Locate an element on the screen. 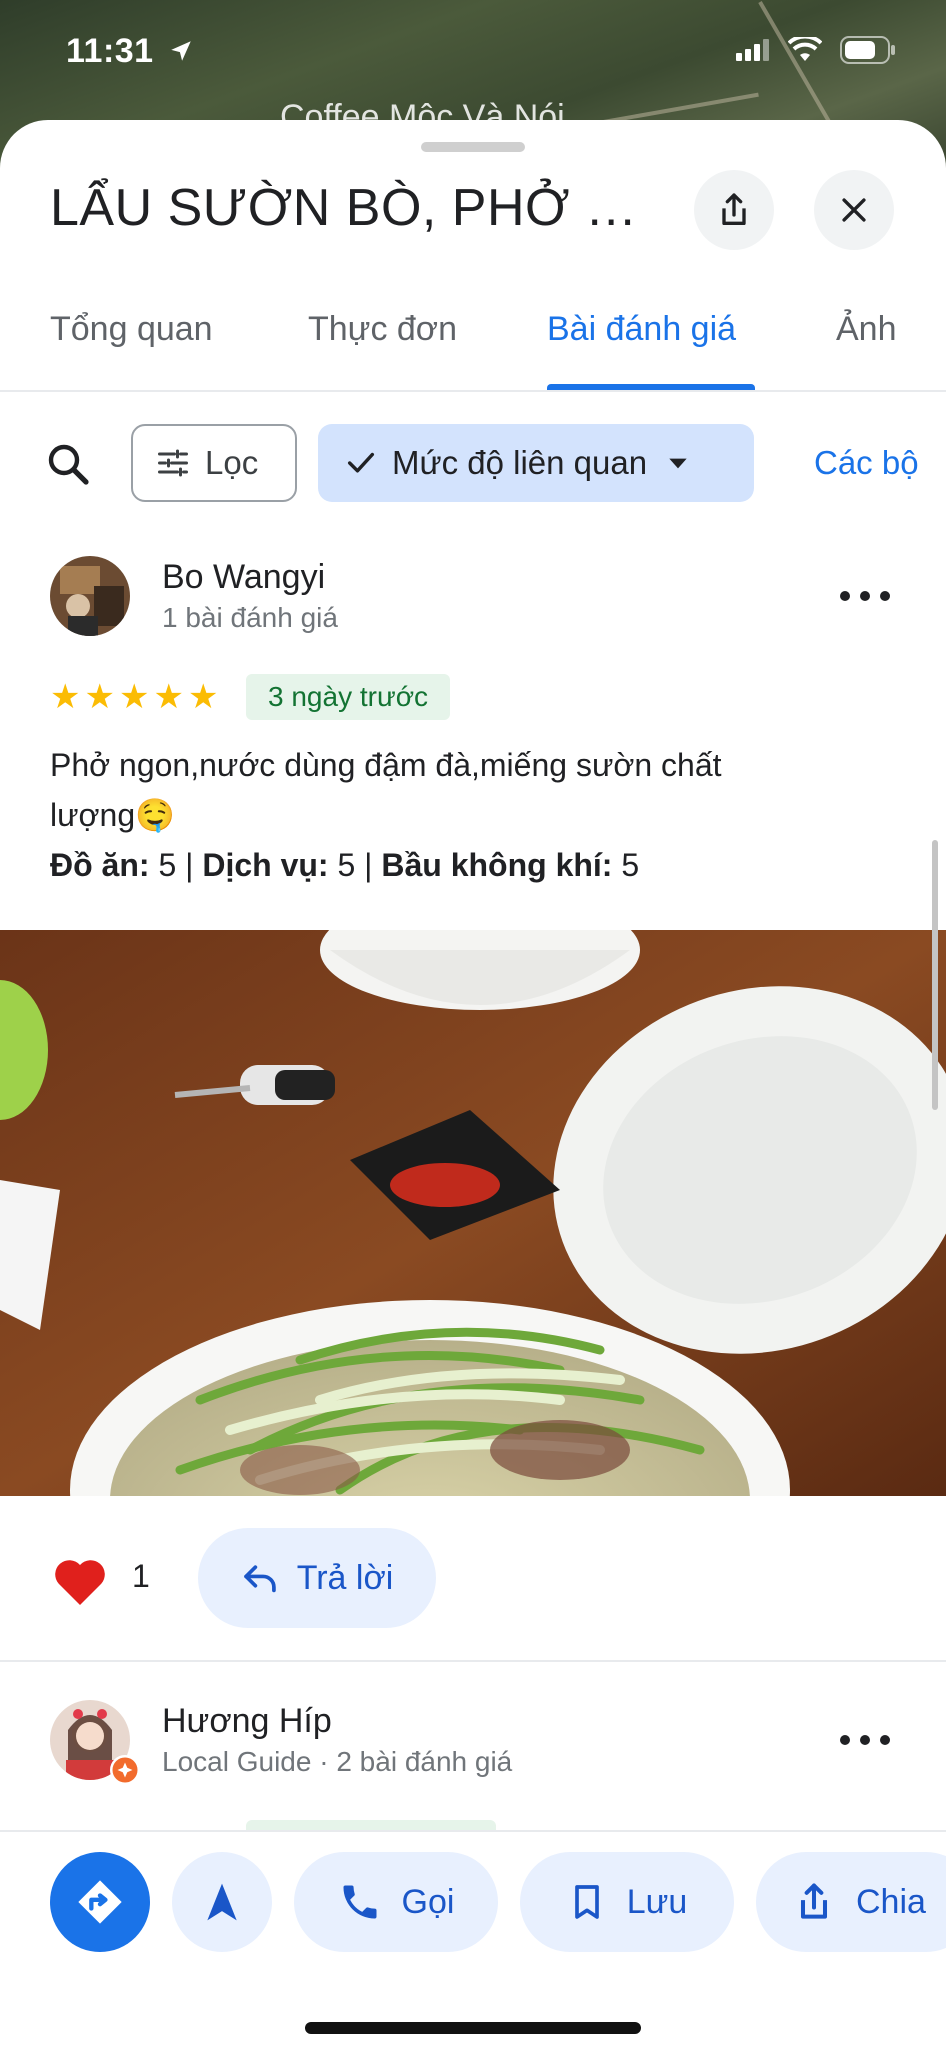  avatar-image is located at coordinates (90, 596).